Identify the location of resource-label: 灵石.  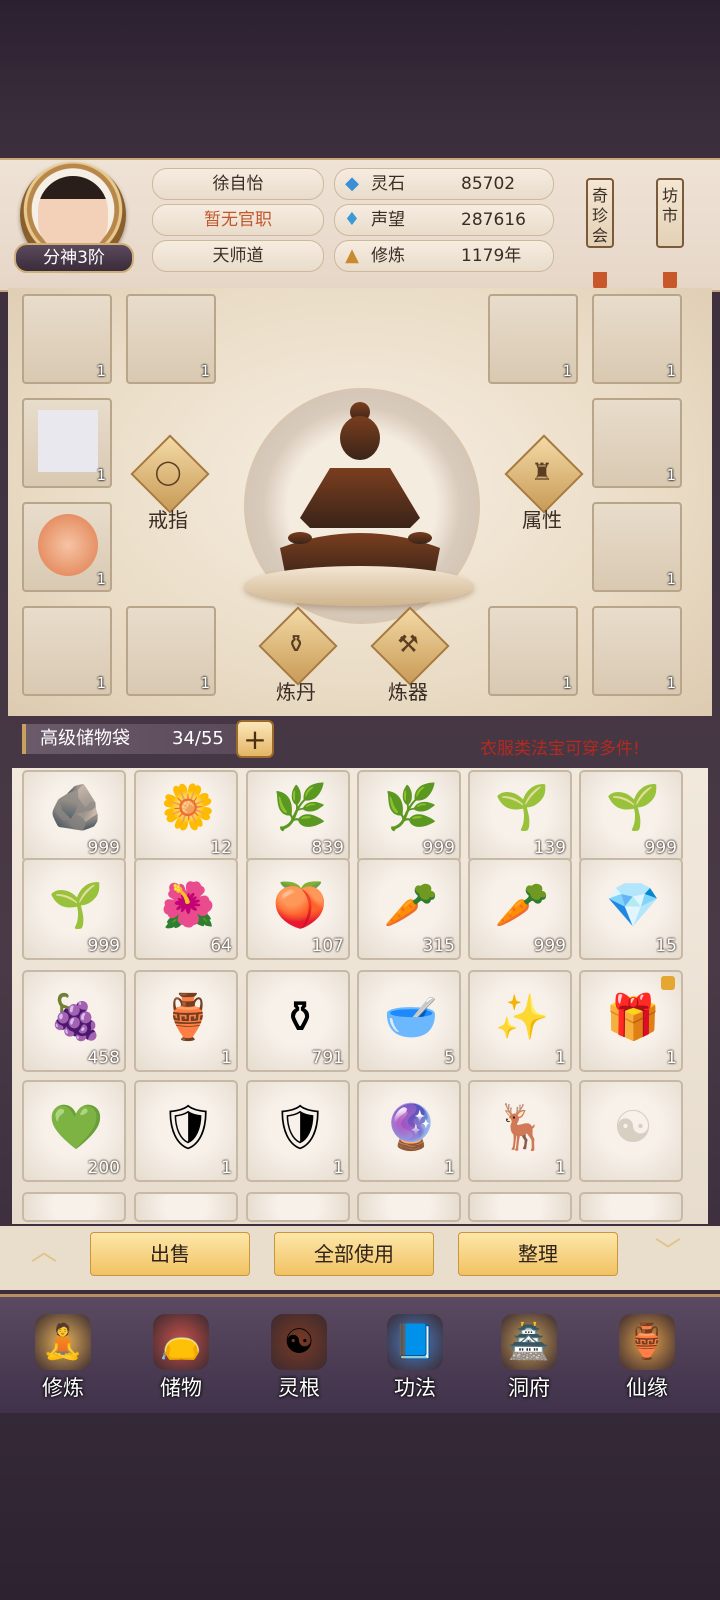
(388, 184).